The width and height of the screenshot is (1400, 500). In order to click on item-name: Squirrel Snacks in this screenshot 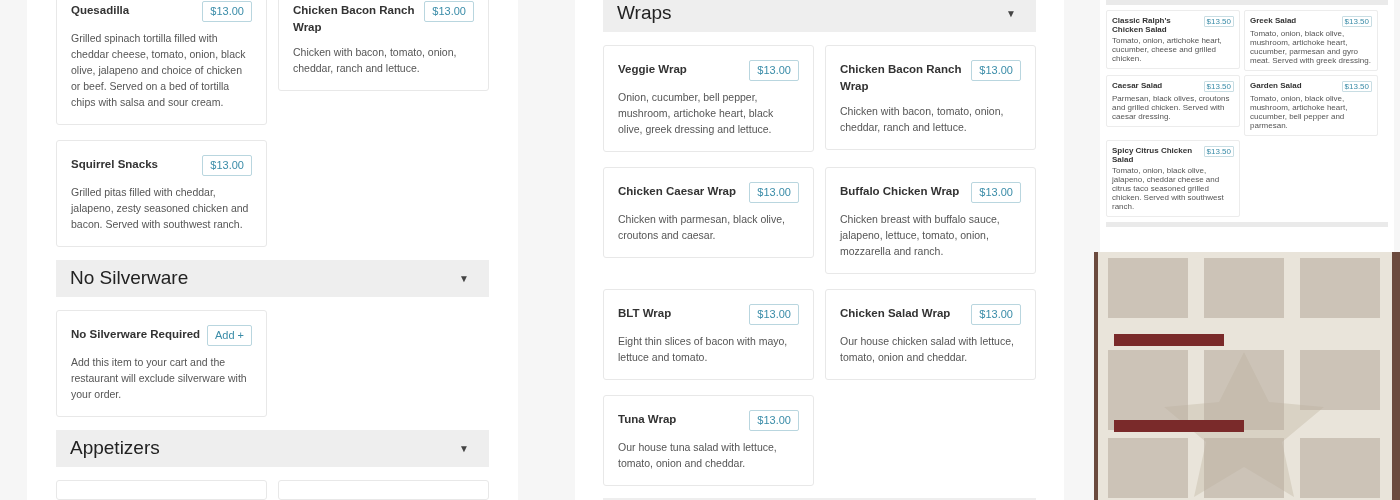, I will do `click(114, 164)`.